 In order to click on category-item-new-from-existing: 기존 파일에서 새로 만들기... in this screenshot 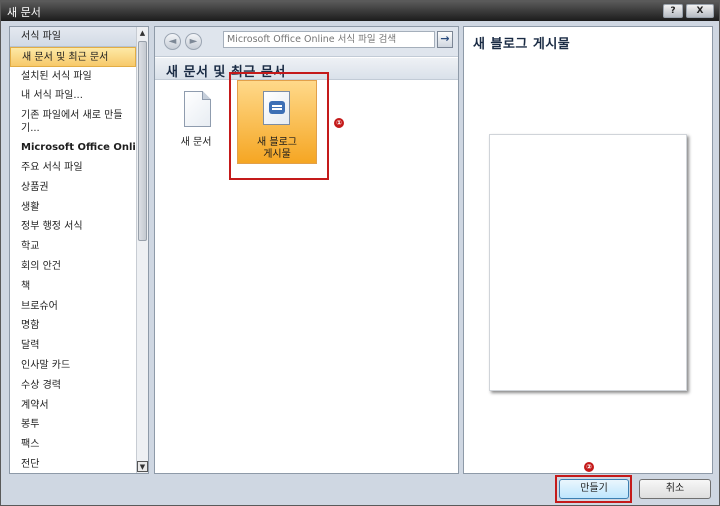, I will do `click(73, 122)`.